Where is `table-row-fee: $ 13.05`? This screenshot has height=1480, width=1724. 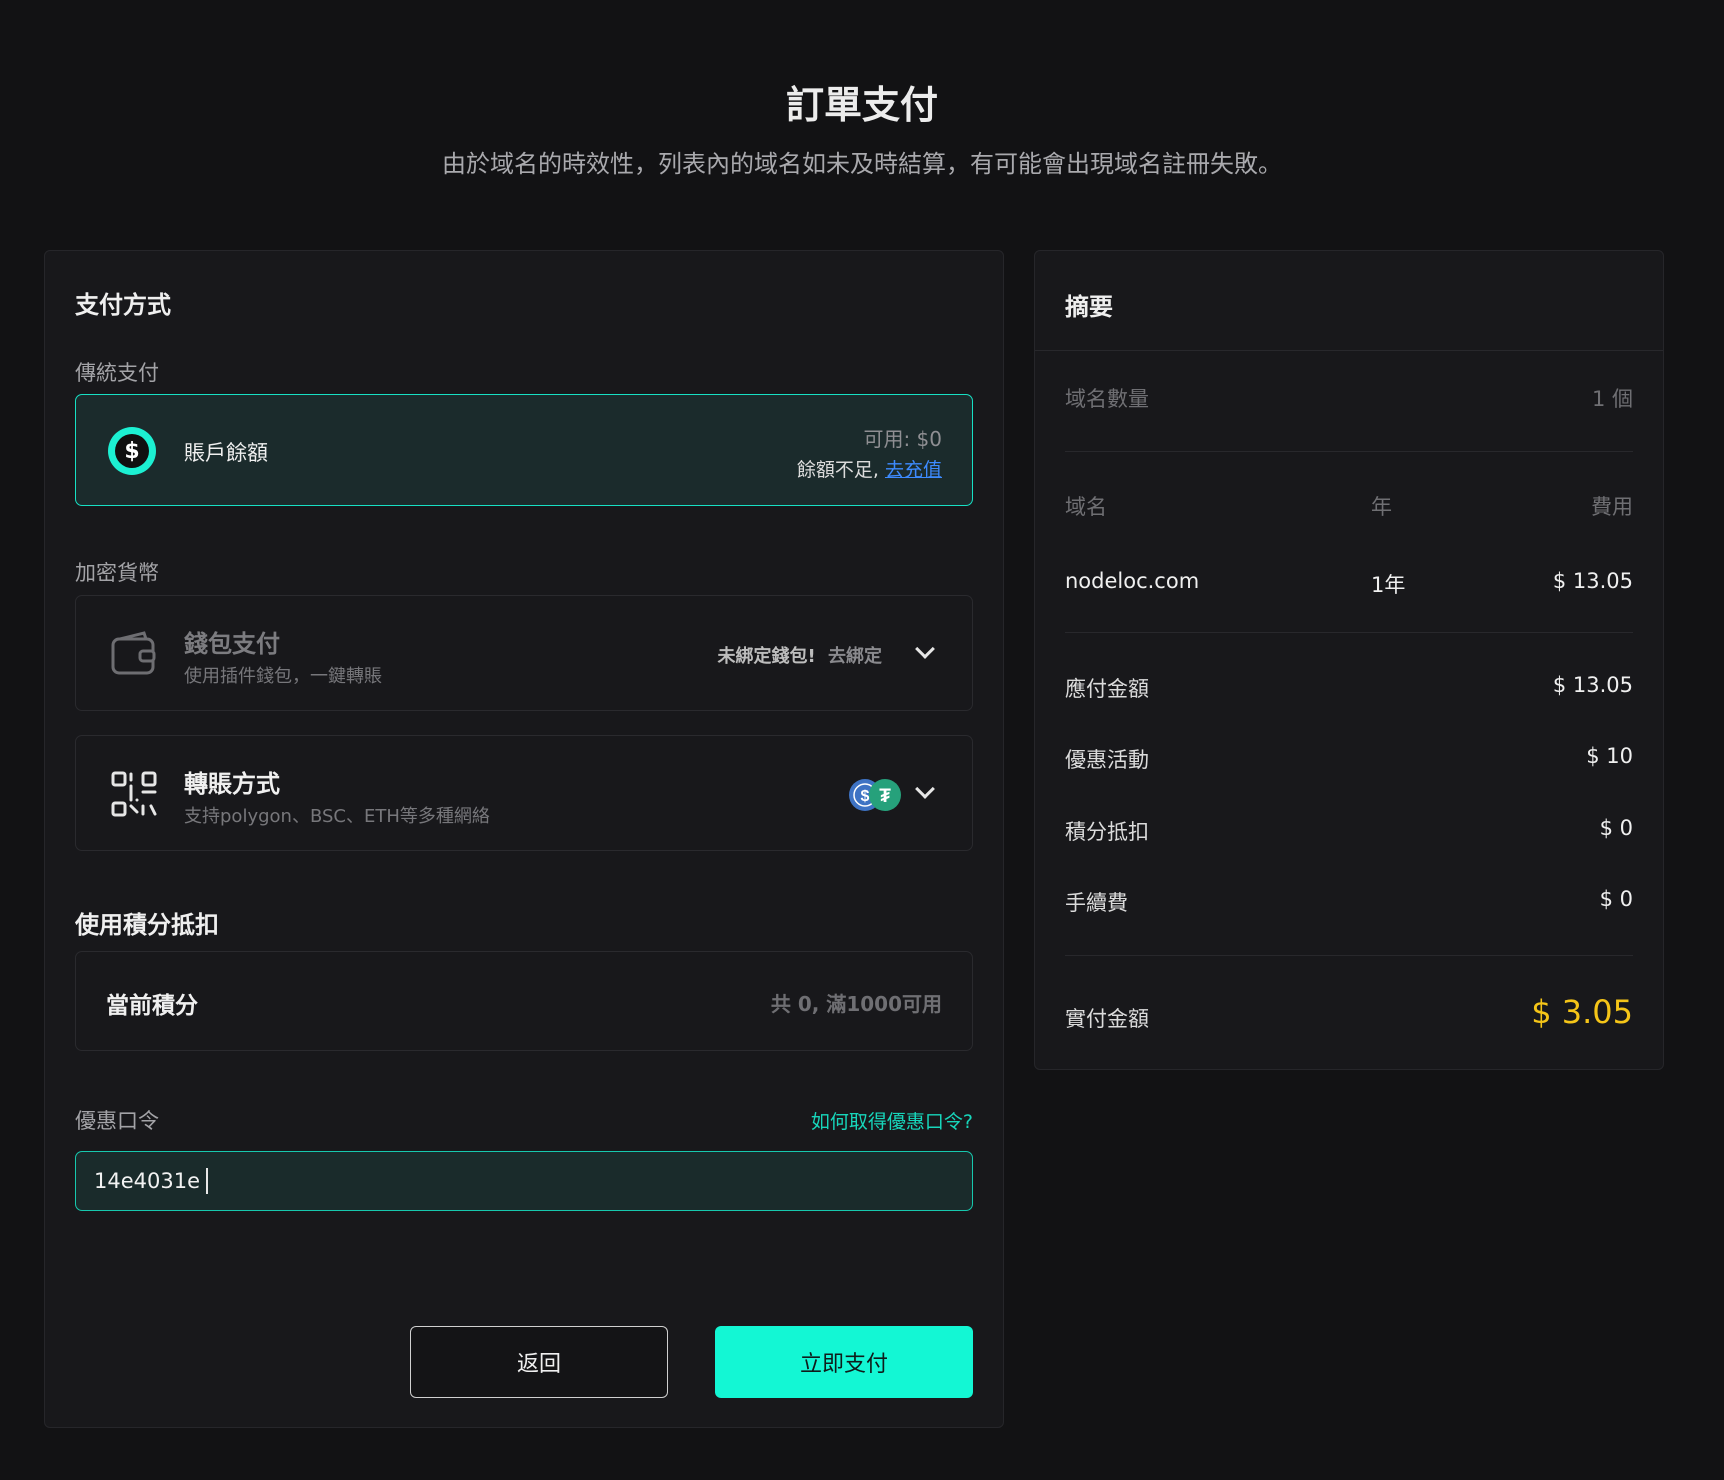 table-row-fee: $ 13.05 is located at coordinates (1592, 581).